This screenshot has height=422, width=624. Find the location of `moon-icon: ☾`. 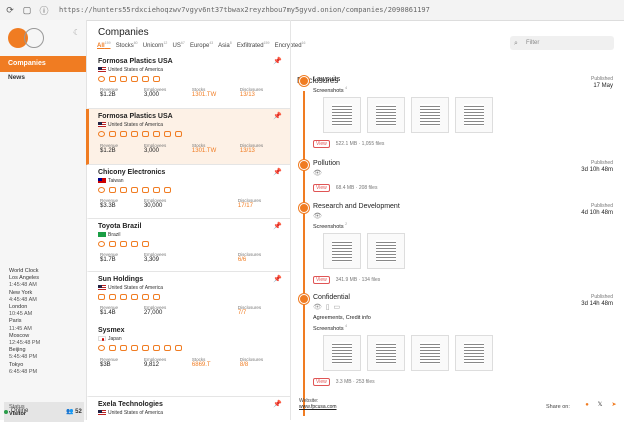

moon-icon: ☾ is located at coordinates (76, 32).